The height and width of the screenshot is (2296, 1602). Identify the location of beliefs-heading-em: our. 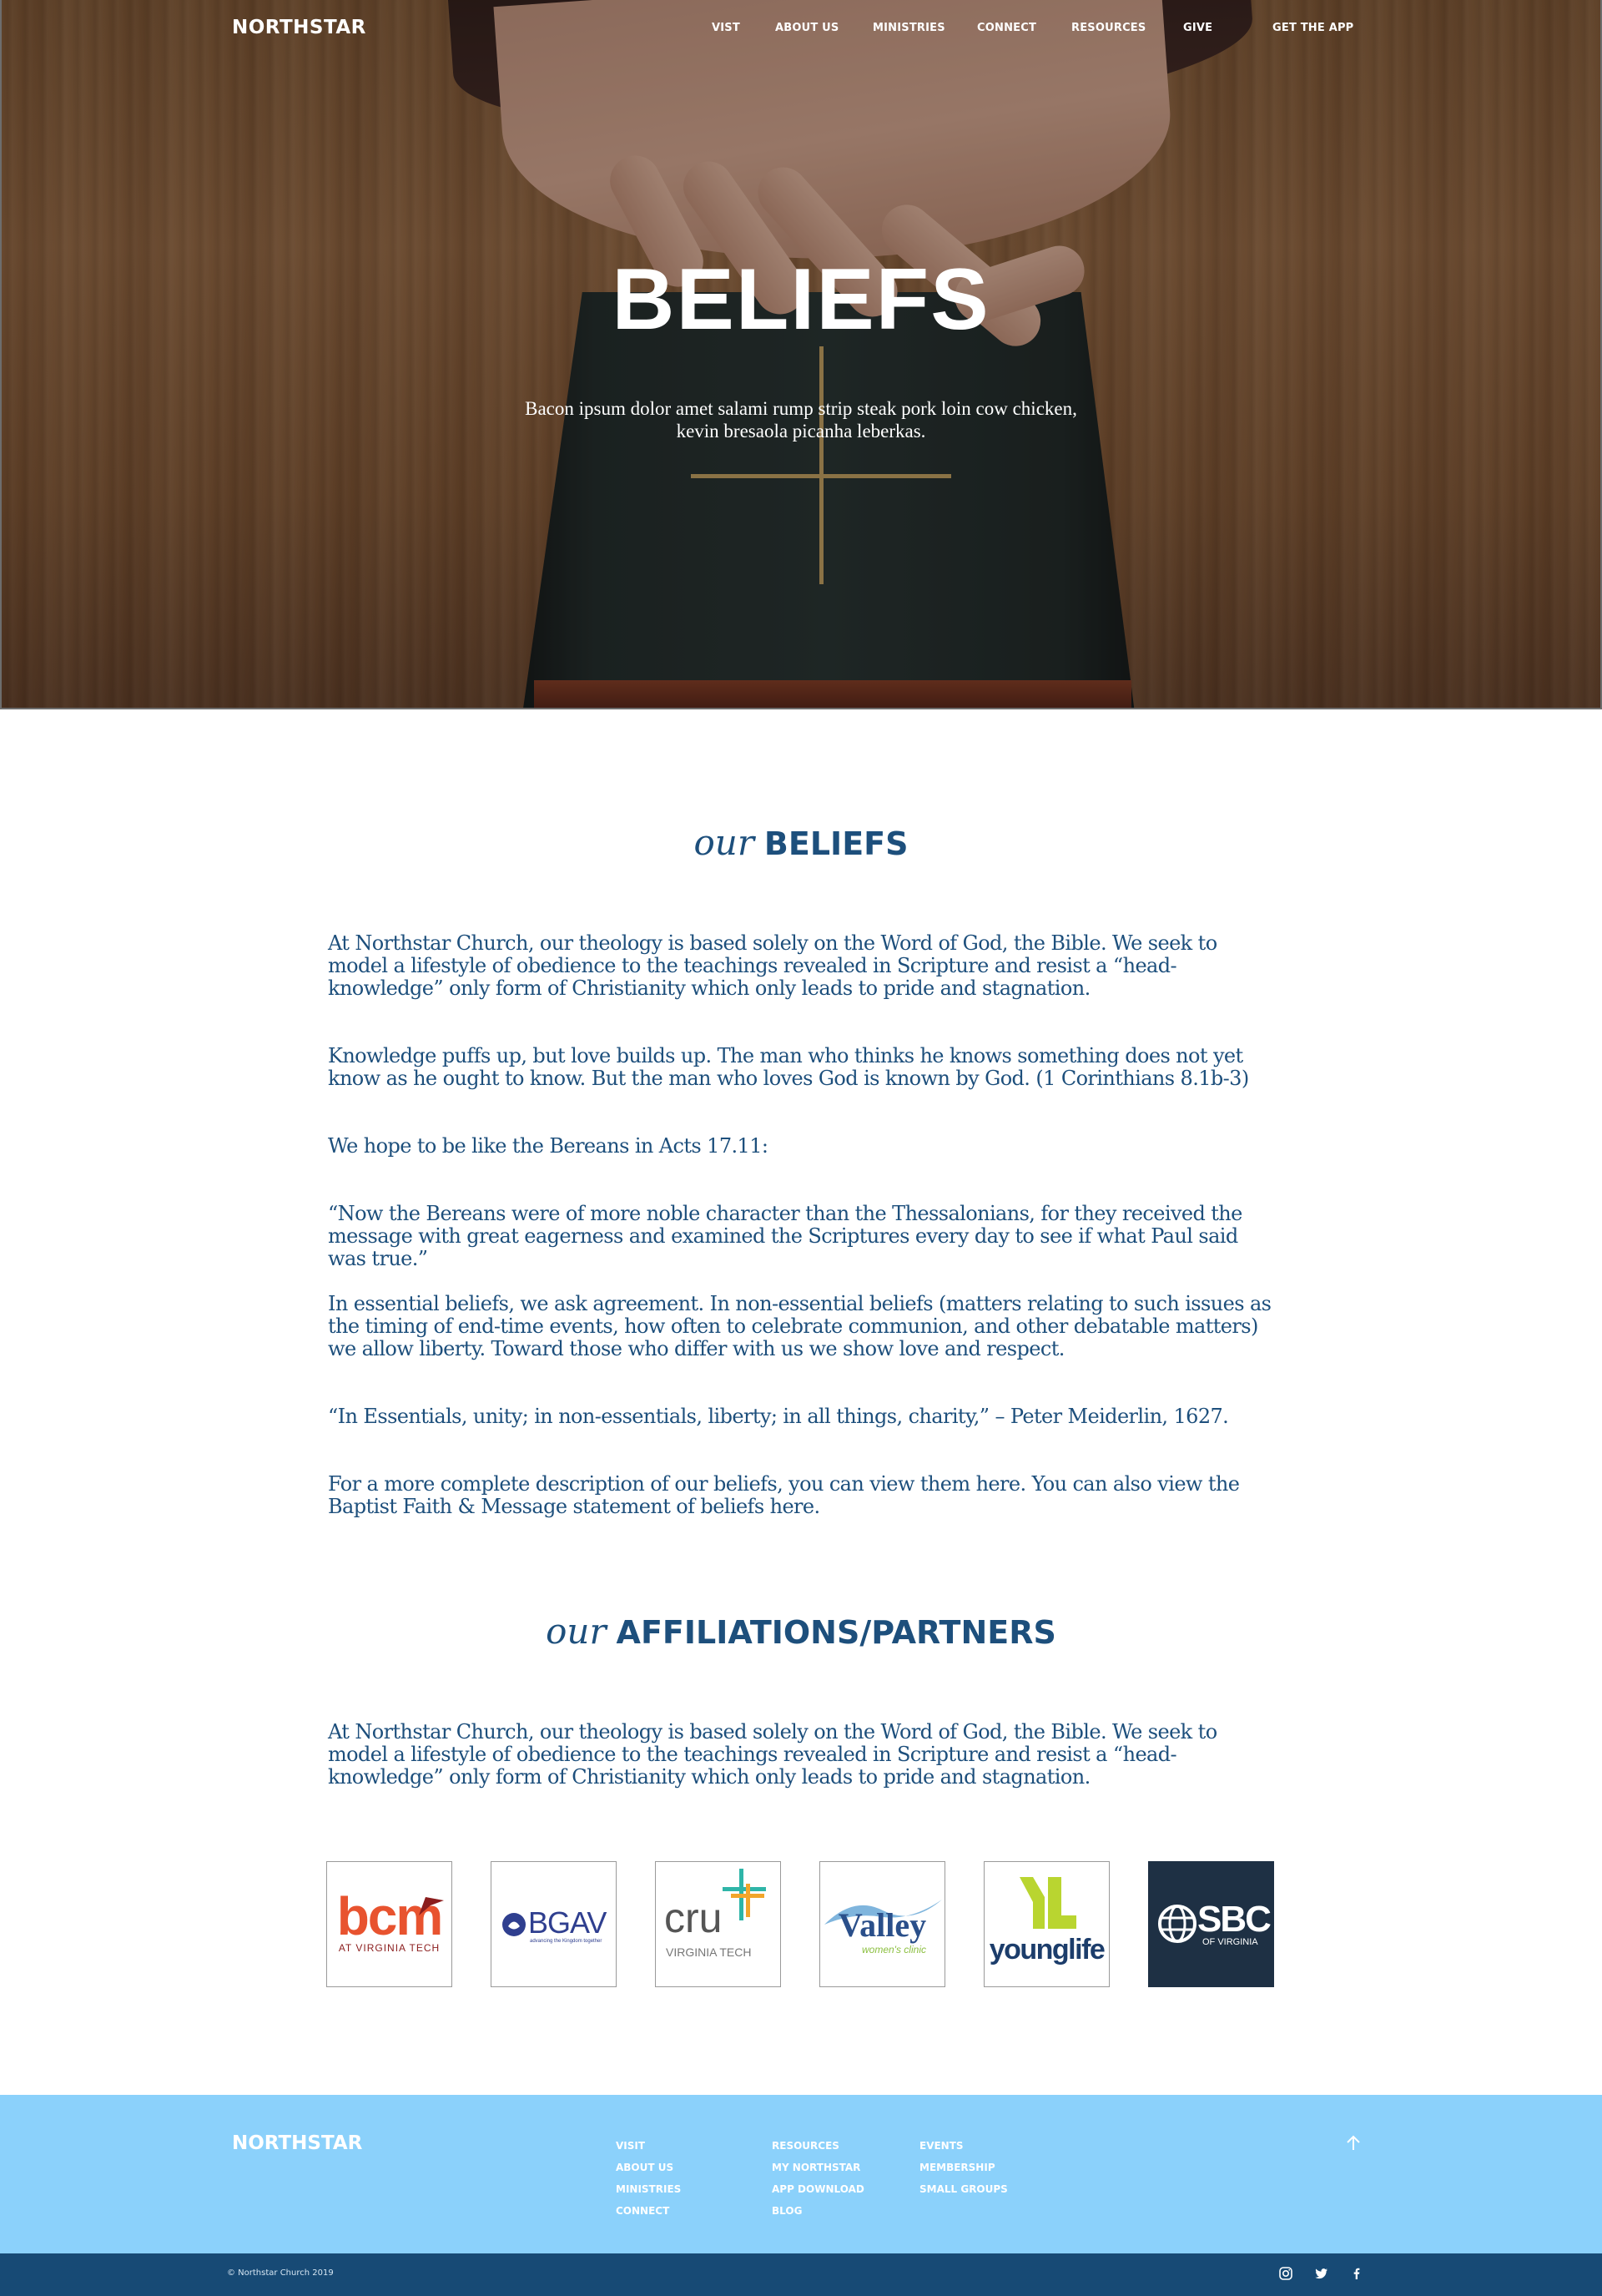
(723, 843).